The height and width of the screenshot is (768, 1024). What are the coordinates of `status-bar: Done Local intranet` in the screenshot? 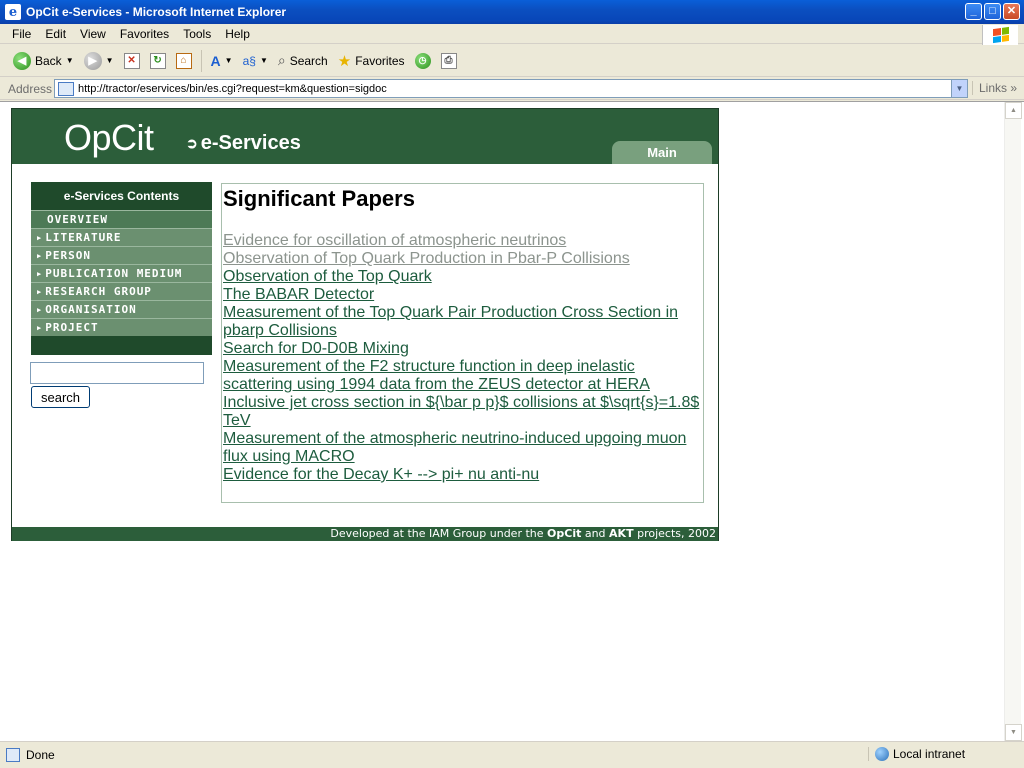 It's located at (512, 754).